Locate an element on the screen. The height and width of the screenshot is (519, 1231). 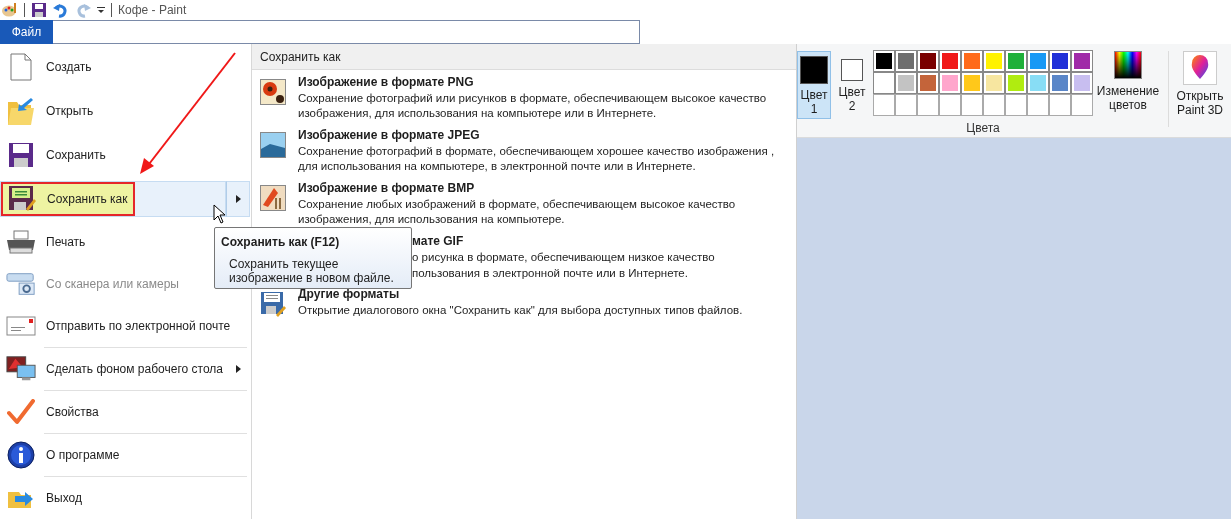
landscape-image-icon is located at coordinates (273, 145).